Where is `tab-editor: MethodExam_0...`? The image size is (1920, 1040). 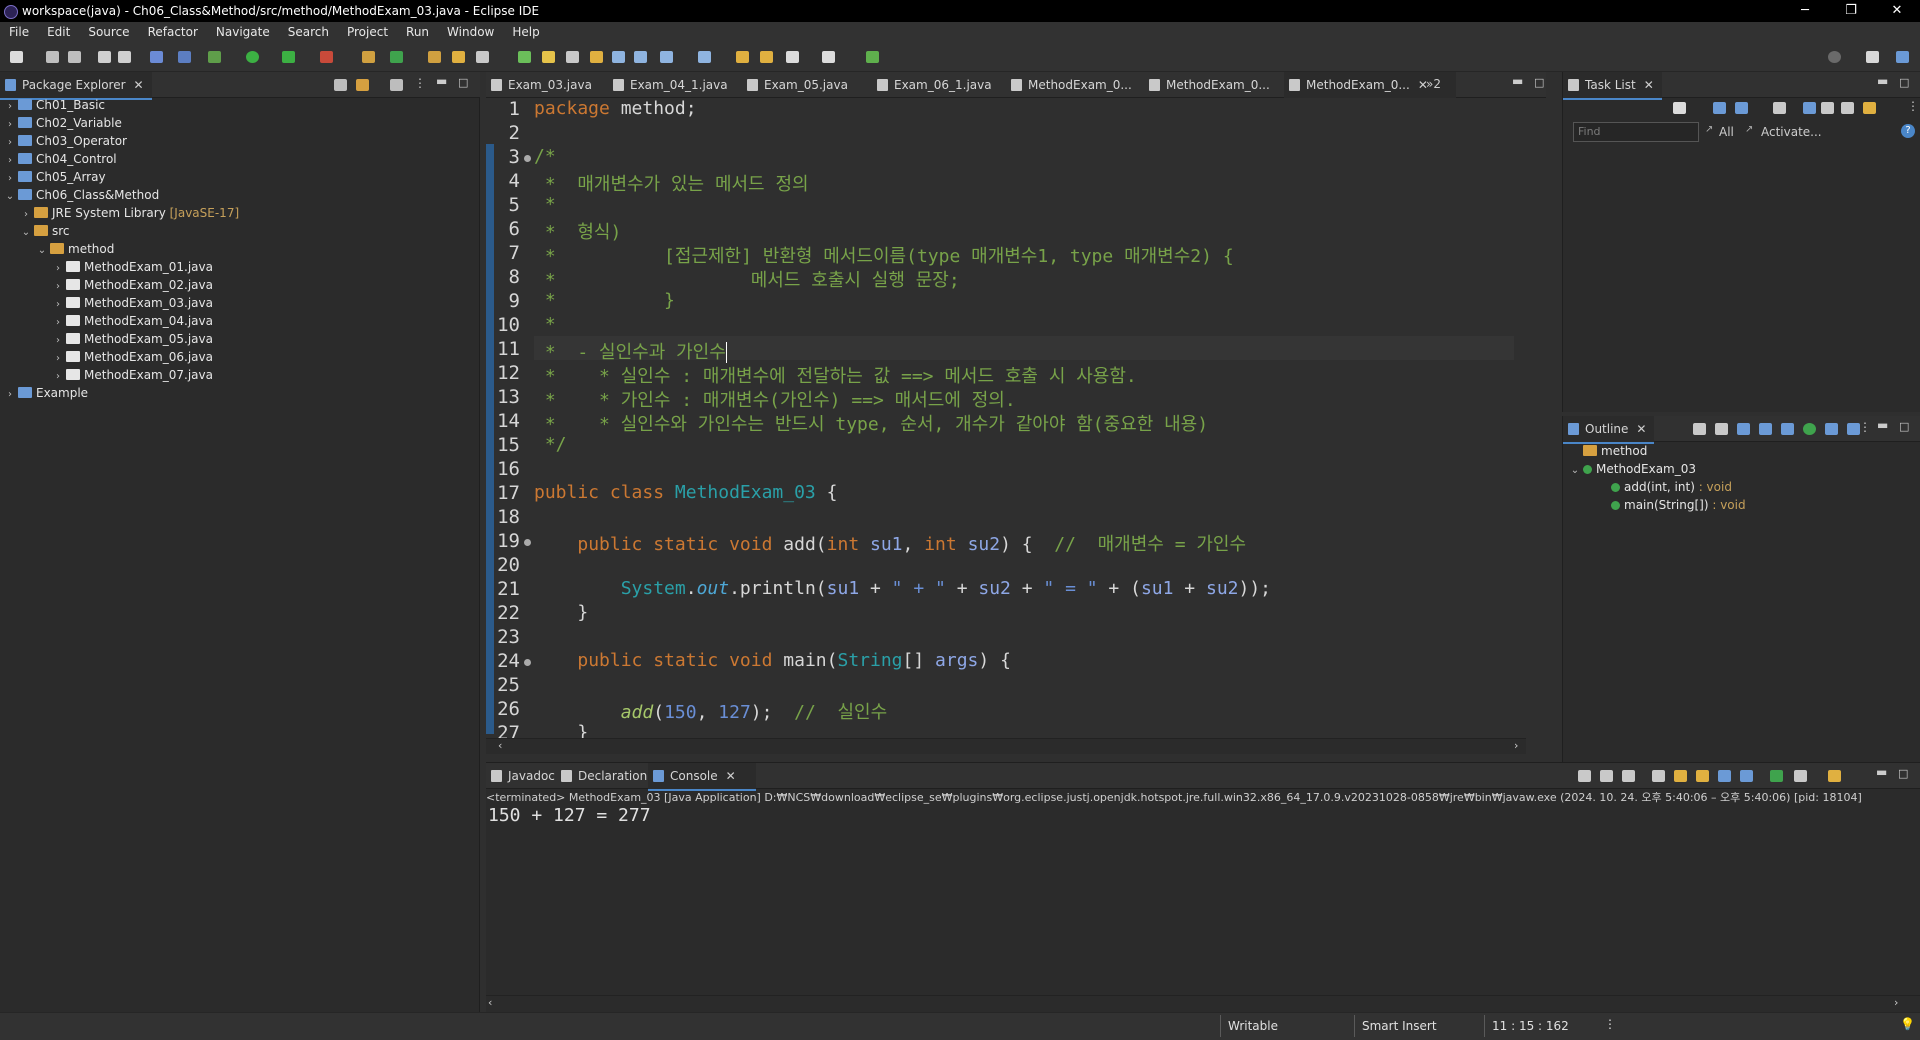 tab-editor: MethodExam_0... is located at coordinates (1086, 85).